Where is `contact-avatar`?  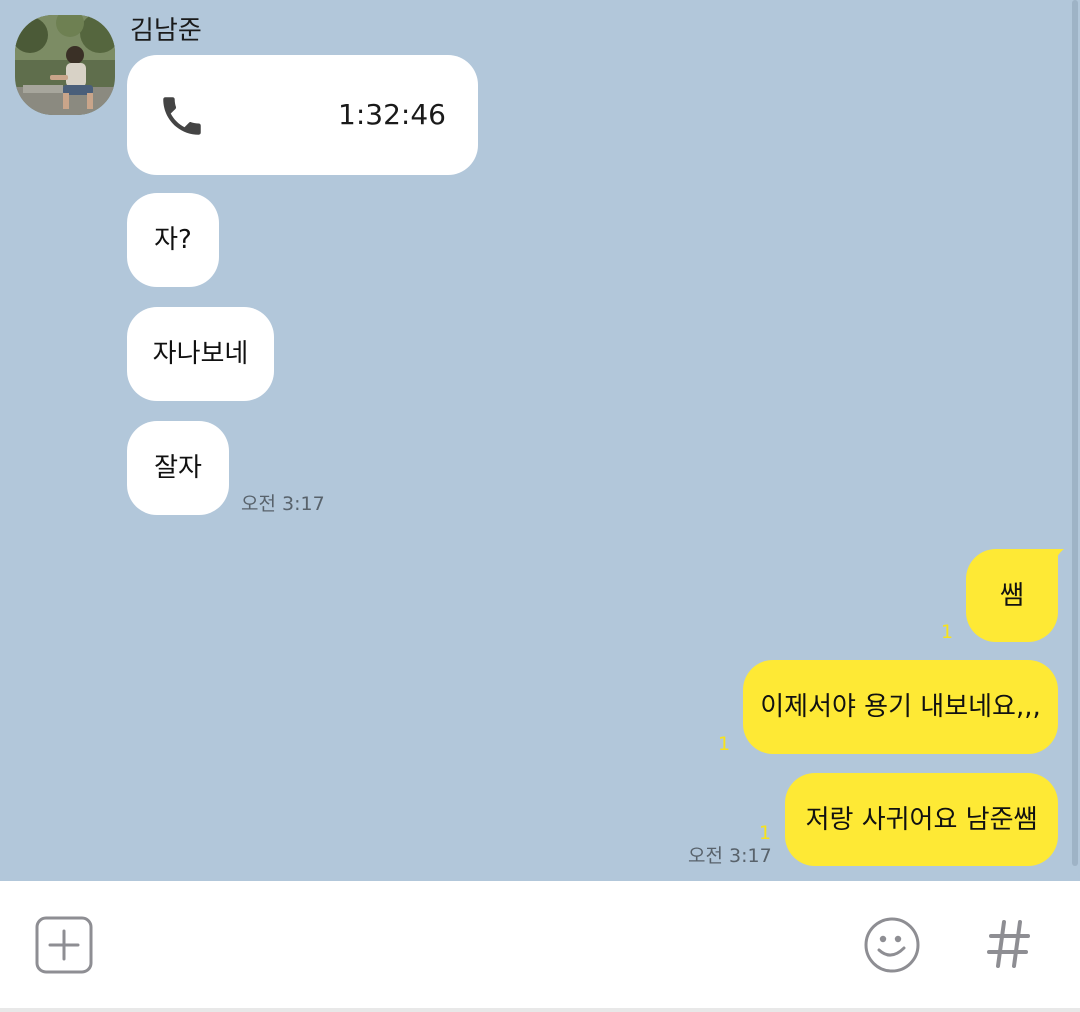
contact-avatar is located at coordinates (65, 65).